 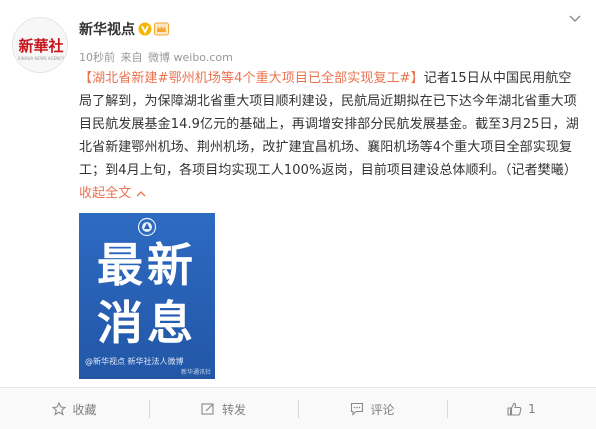 I want to click on svg-text: 新華社, so click(x=40, y=46).